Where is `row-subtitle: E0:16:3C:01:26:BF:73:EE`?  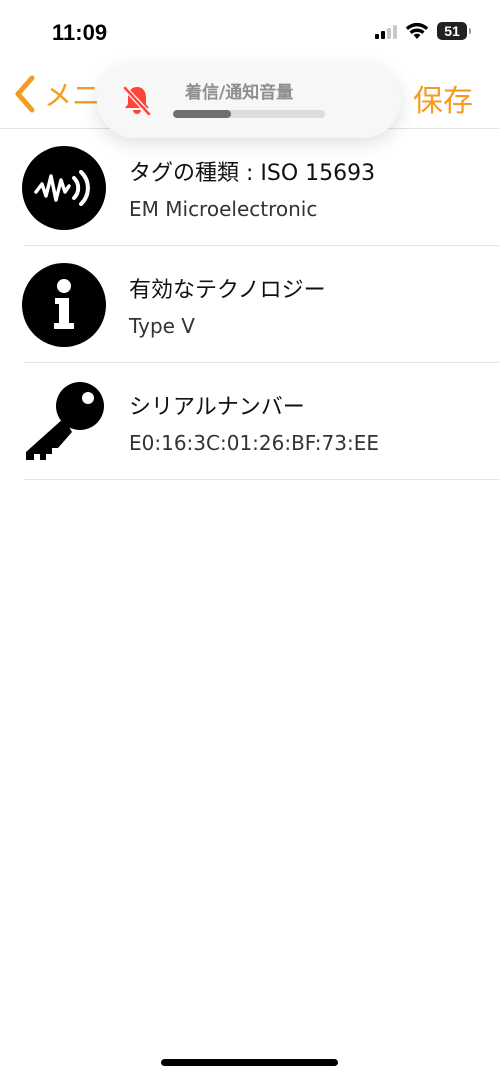
row-subtitle: E0:16:3C:01:26:BF:73:EE is located at coordinates (254, 443).